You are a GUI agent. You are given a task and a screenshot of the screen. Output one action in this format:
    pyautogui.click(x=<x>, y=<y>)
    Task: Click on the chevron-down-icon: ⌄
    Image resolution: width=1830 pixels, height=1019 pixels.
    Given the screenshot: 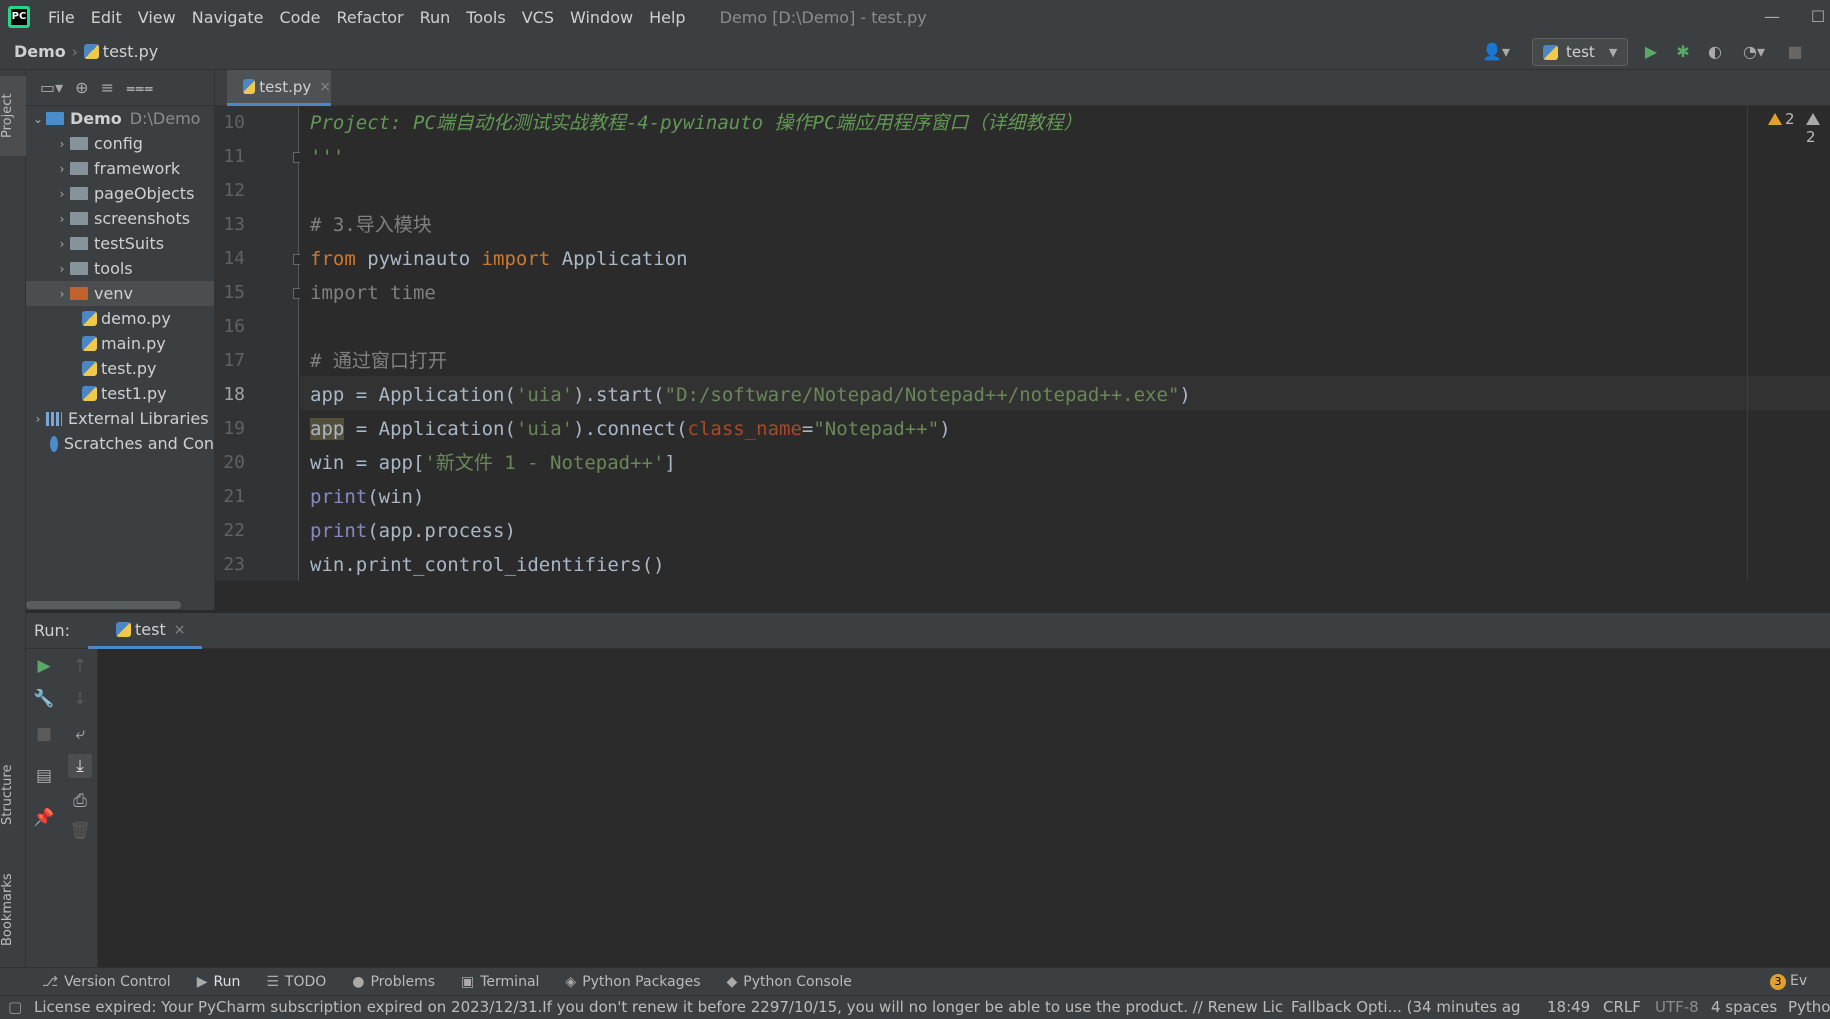 What is the action you would take?
    pyautogui.click(x=38, y=119)
    